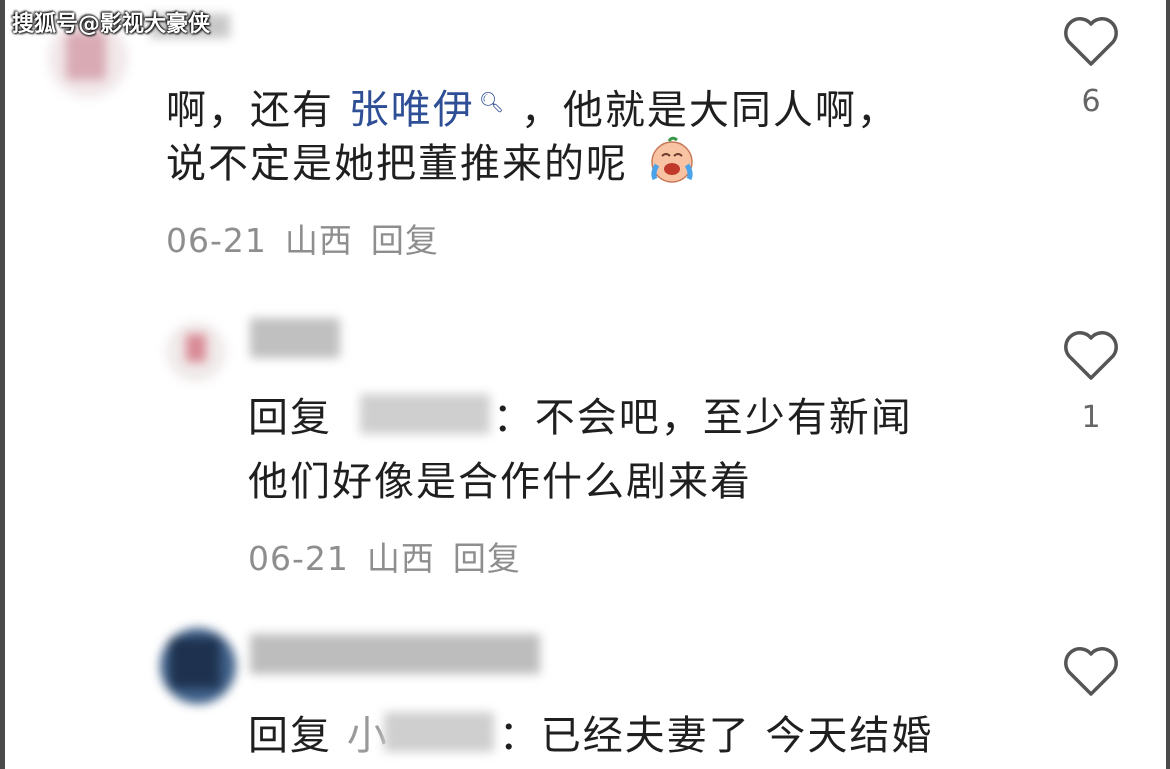 Image resolution: width=1170 pixels, height=769 pixels. I want to click on mention-partial: 小, so click(368, 736).